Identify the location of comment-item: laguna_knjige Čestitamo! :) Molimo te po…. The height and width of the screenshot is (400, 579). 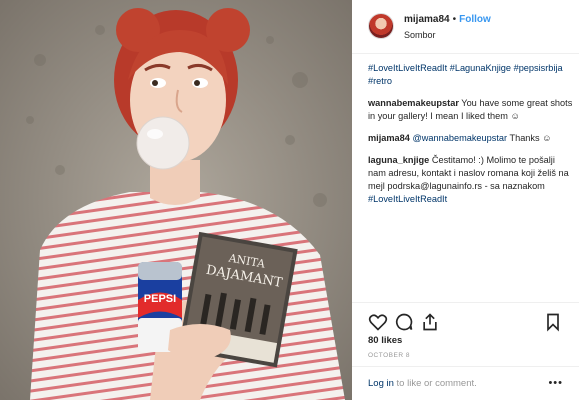
(470, 180).